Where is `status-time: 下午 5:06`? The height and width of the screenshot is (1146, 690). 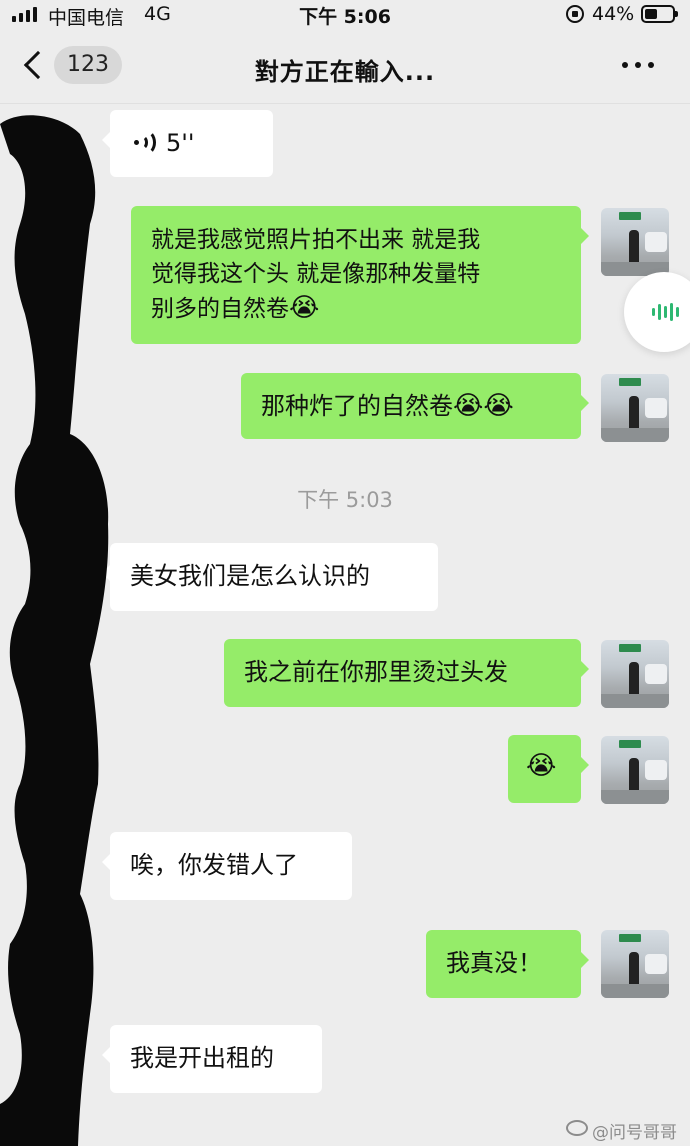
status-time: 下午 5:06 is located at coordinates (345, 17).